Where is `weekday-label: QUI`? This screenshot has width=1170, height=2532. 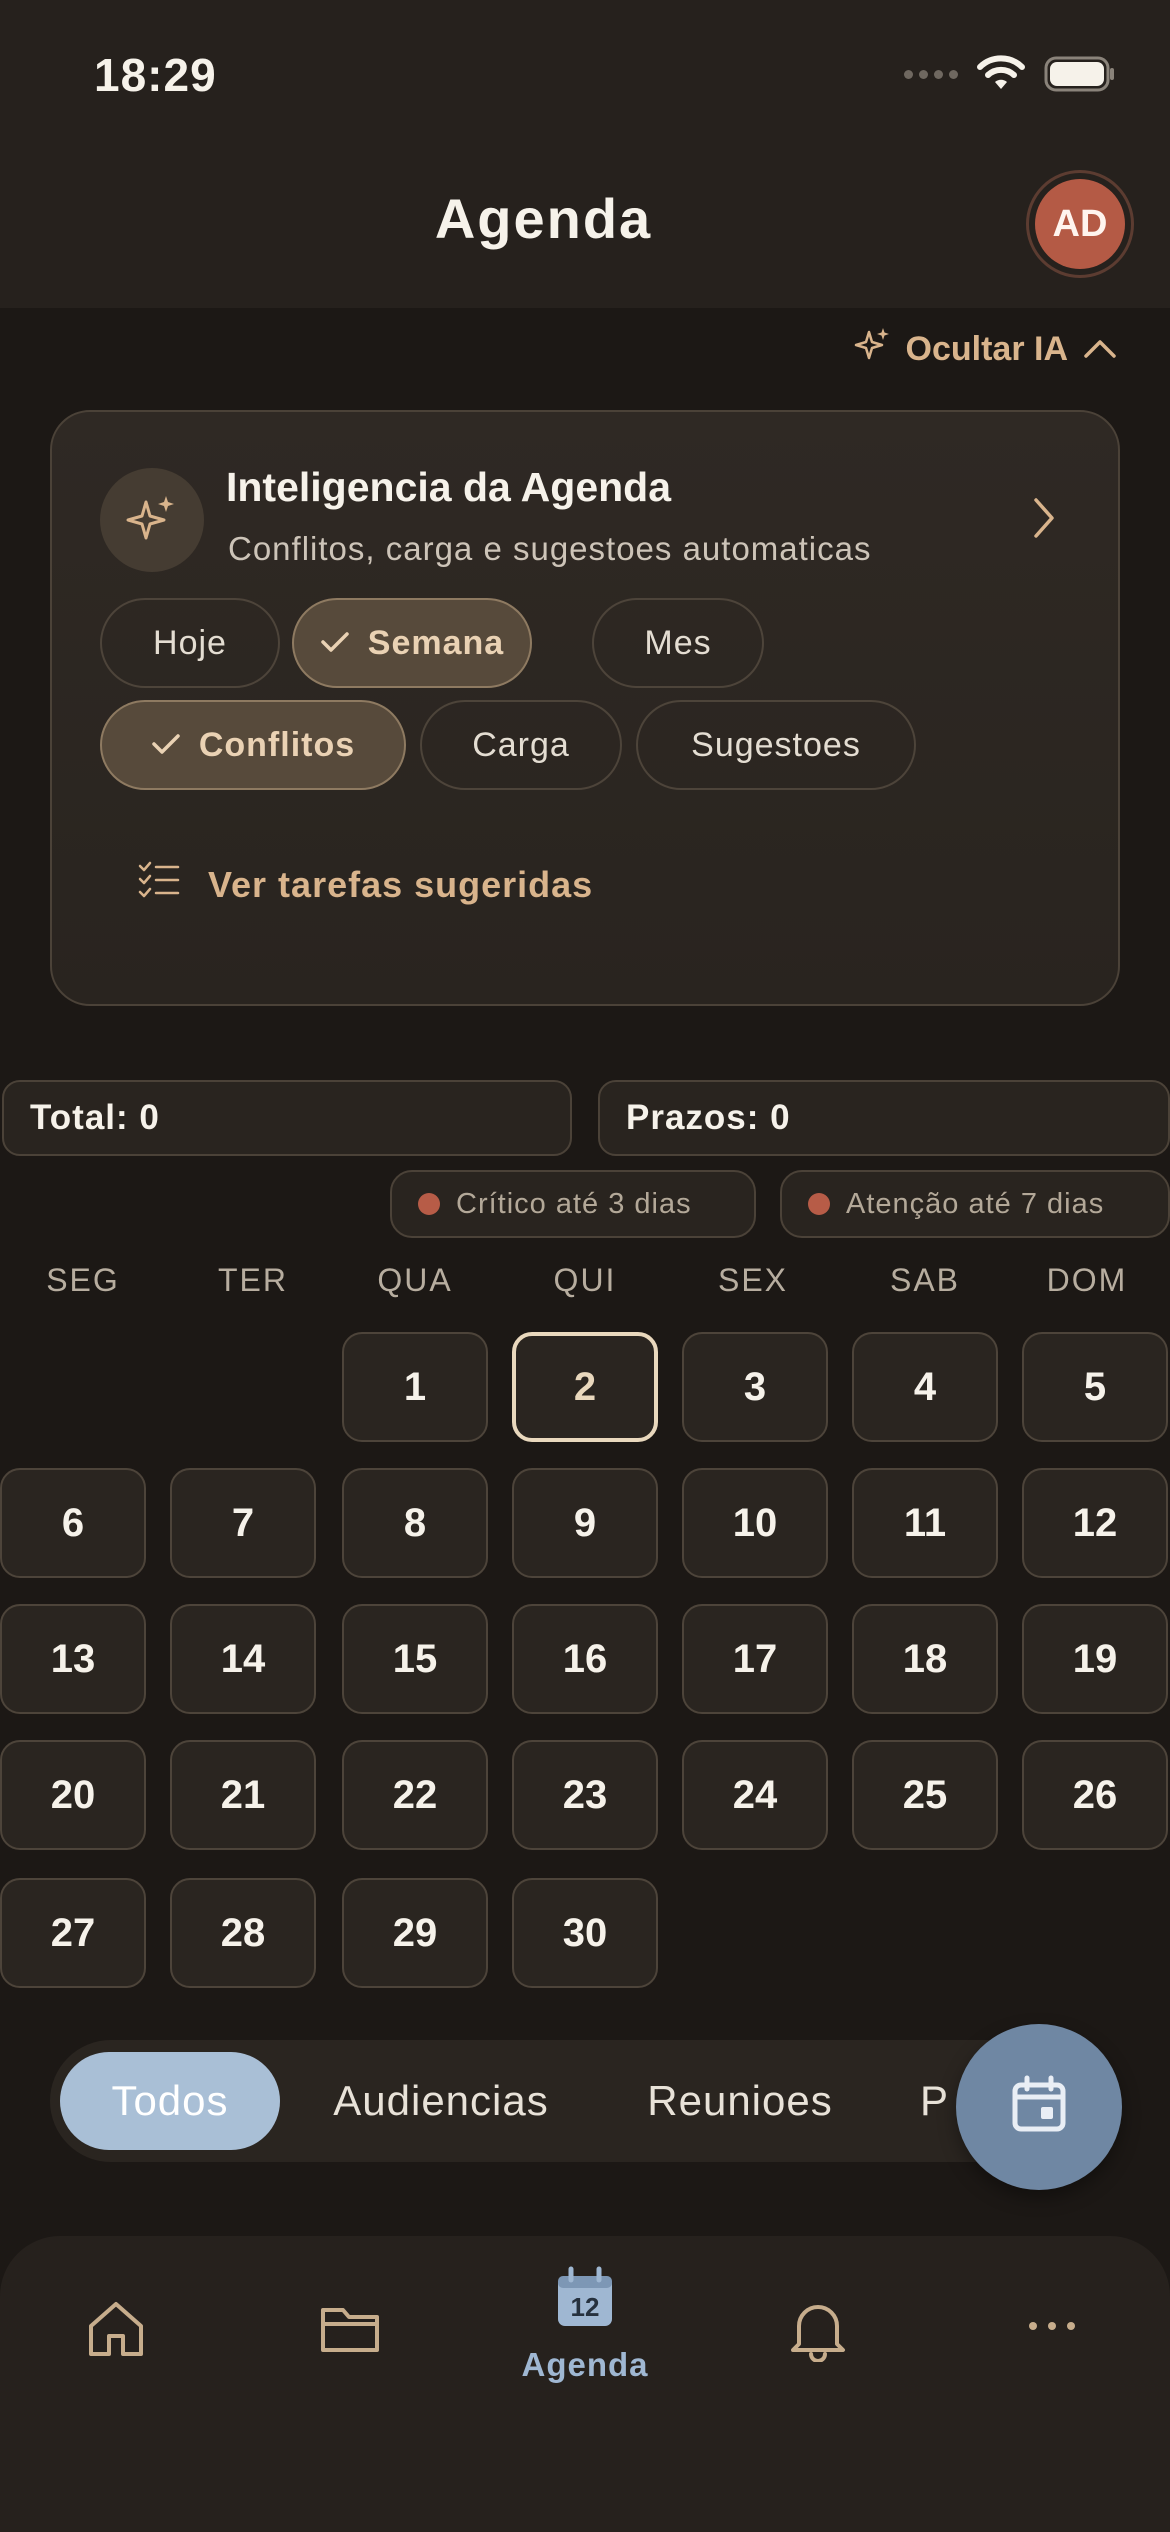 weekday-label: QUI is located at coordinates (585, 1280).